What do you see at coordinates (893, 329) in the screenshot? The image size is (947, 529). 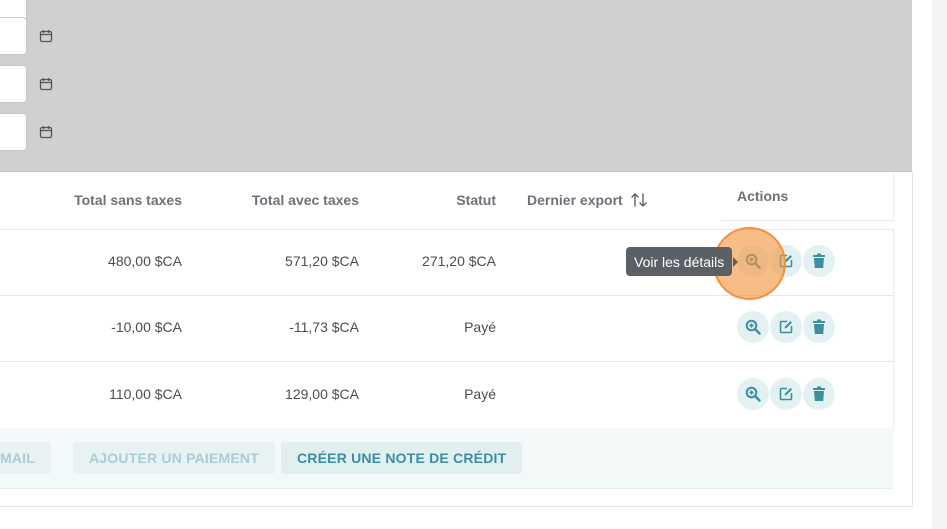 I see `actions-column-border` at bounding box center [893, 329].